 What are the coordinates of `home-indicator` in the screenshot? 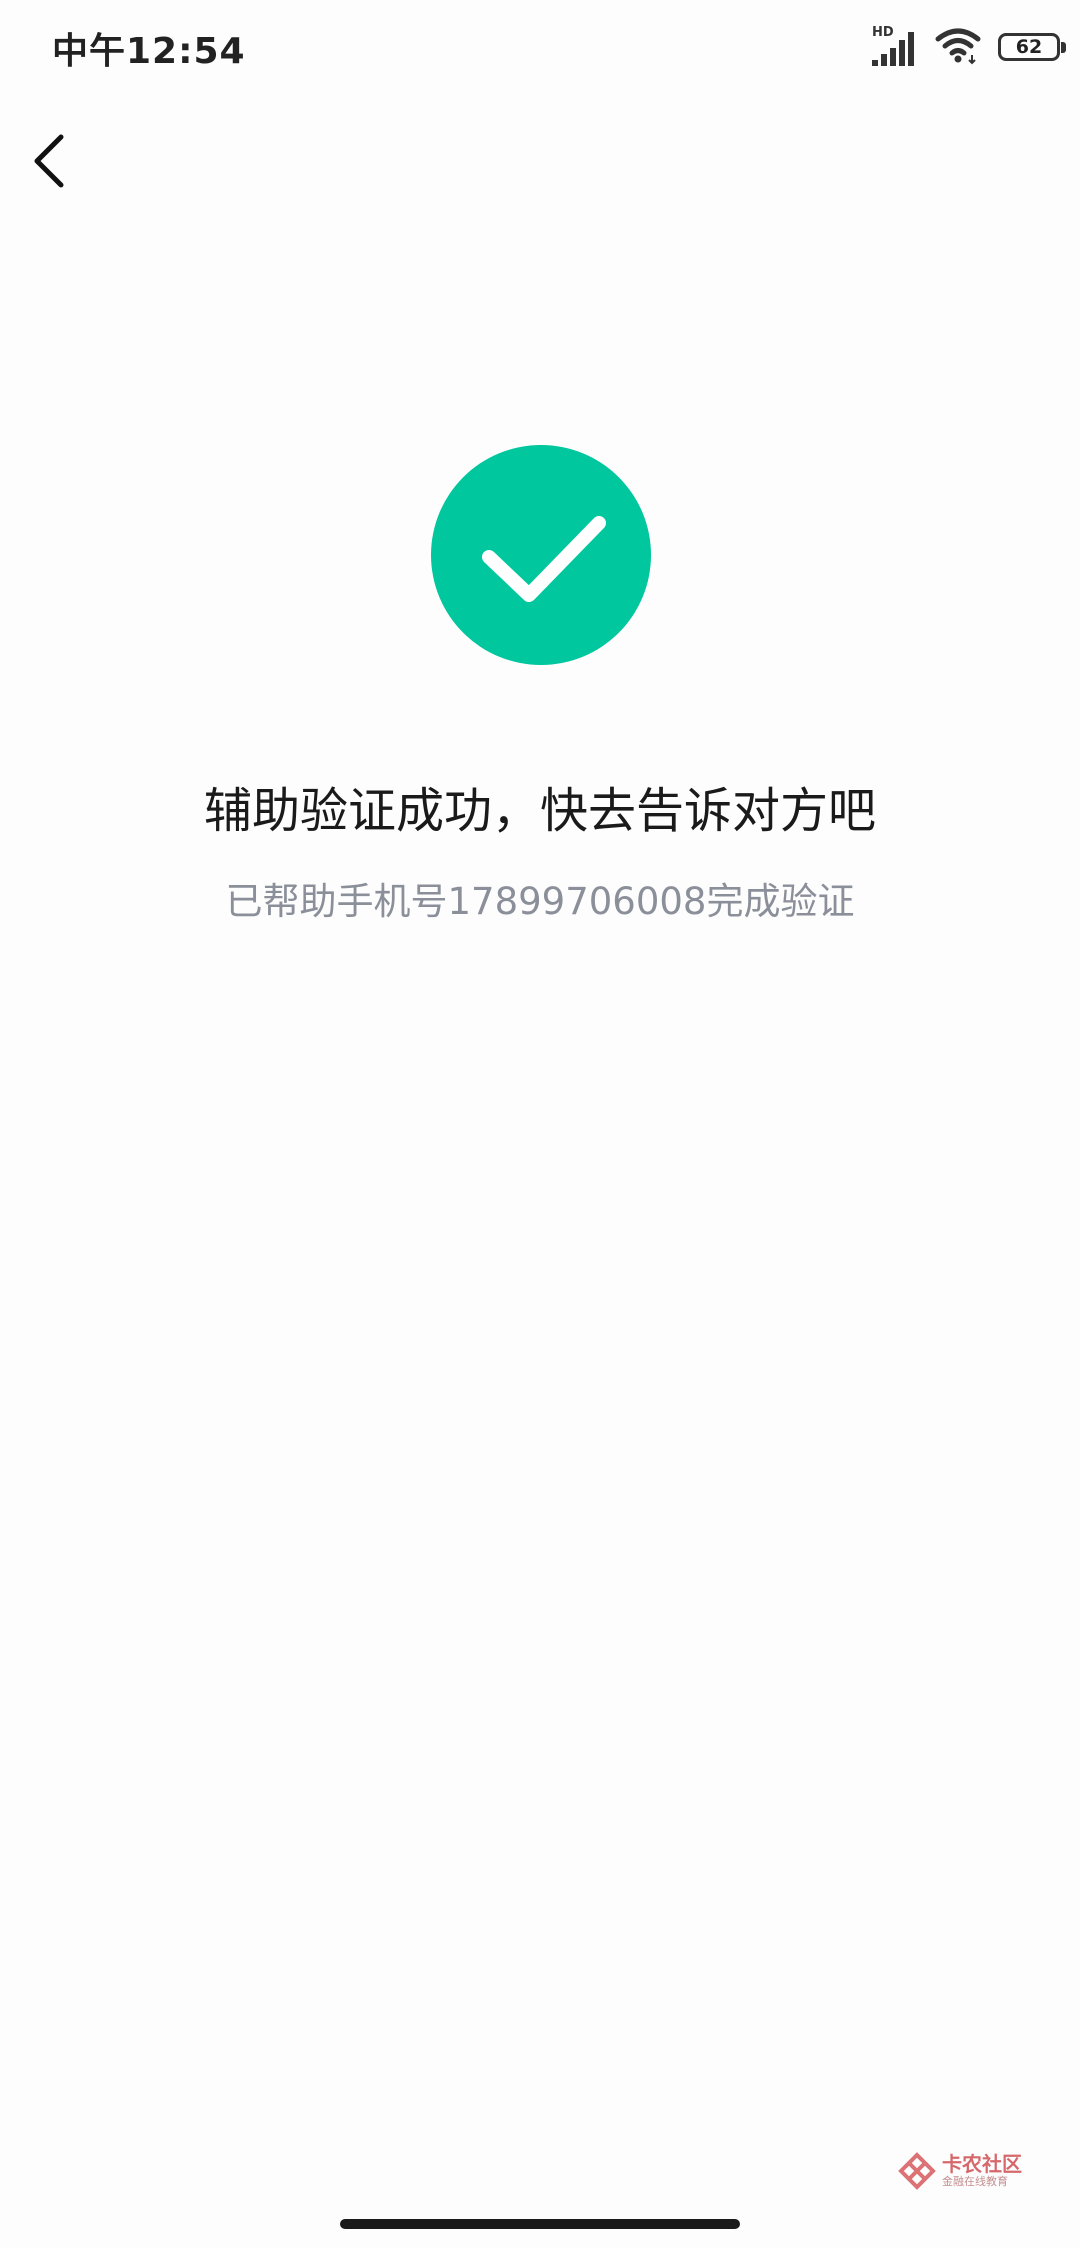 It's located at (540, 2224).